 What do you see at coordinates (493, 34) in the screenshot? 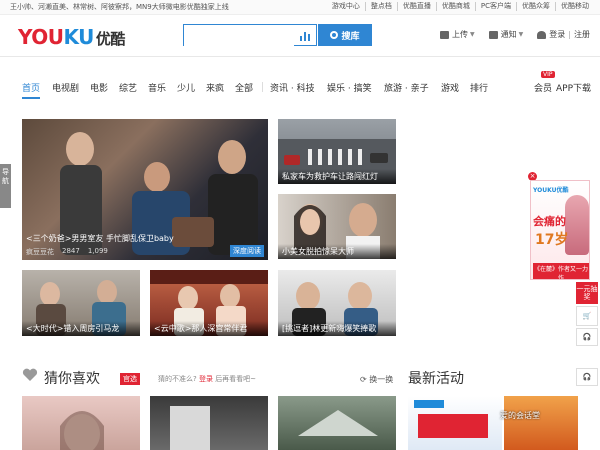
I see `mail-icon` at bounding box center [493, 34].